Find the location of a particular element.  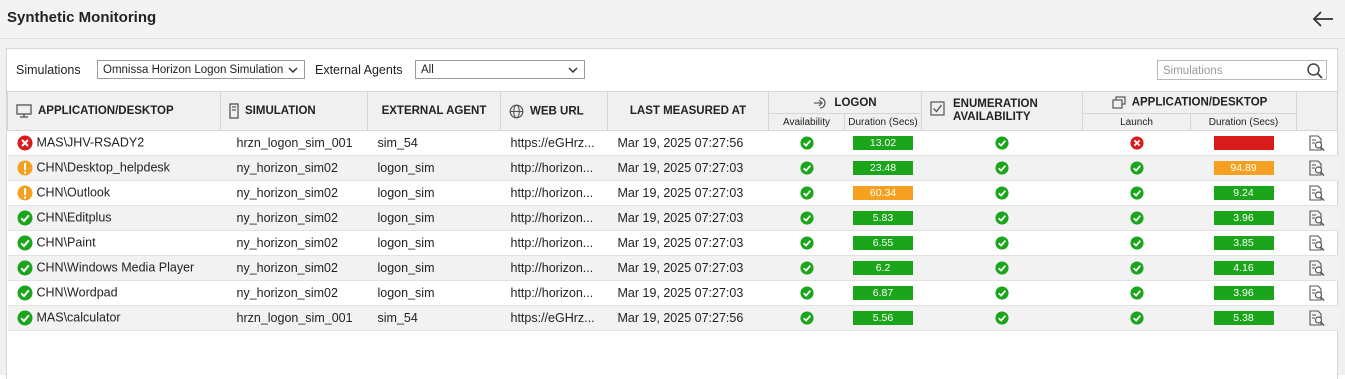

cell-application: CHN\Wordpad is located at coordinates (114, 293).